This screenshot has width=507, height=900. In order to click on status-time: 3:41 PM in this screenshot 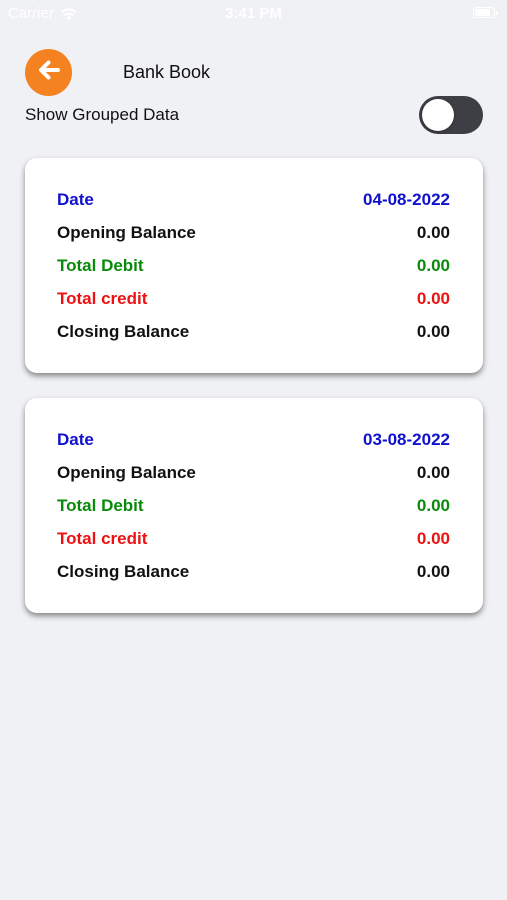, I will do `click(253, 13)`.